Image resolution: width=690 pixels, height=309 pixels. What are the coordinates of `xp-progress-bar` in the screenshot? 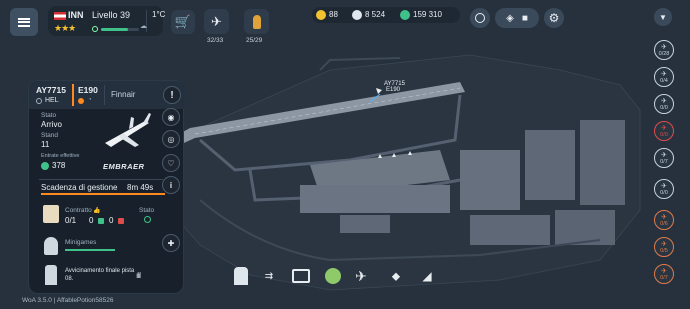 It's located at (120, 29).